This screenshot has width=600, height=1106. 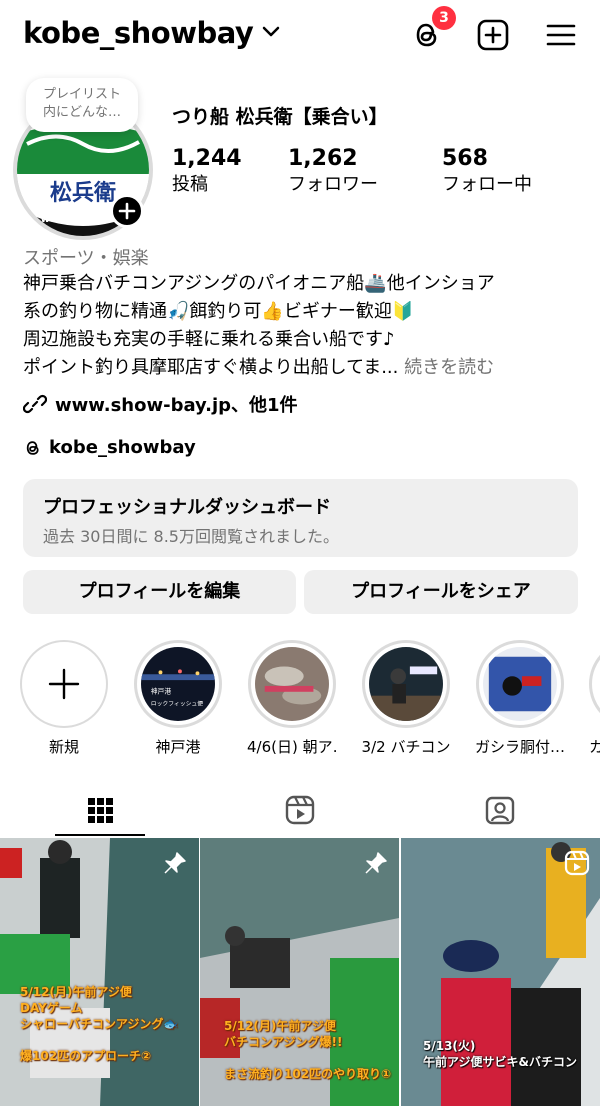 I want to click on highlight-item: 3/2 バチコン, so click(x=406, y=698).